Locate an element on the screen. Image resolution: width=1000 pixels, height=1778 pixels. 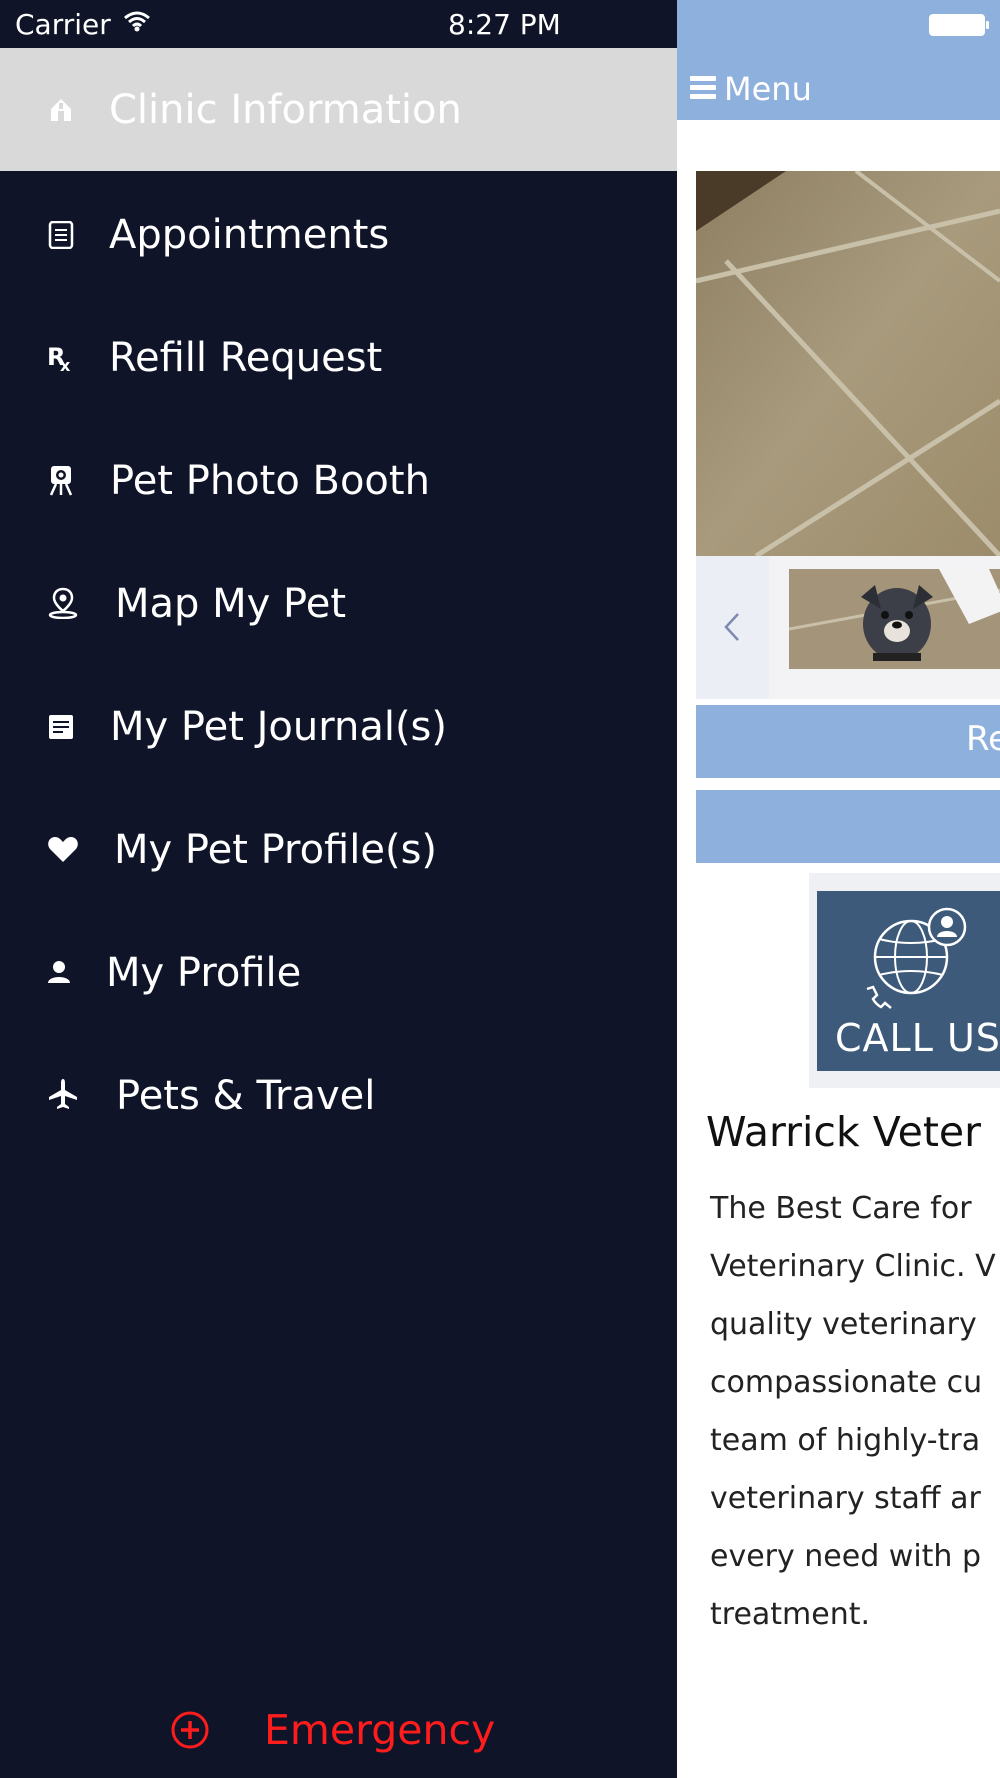
drawer-item-map-my-pet: Map My Pet is located at coordinates (338, 603).